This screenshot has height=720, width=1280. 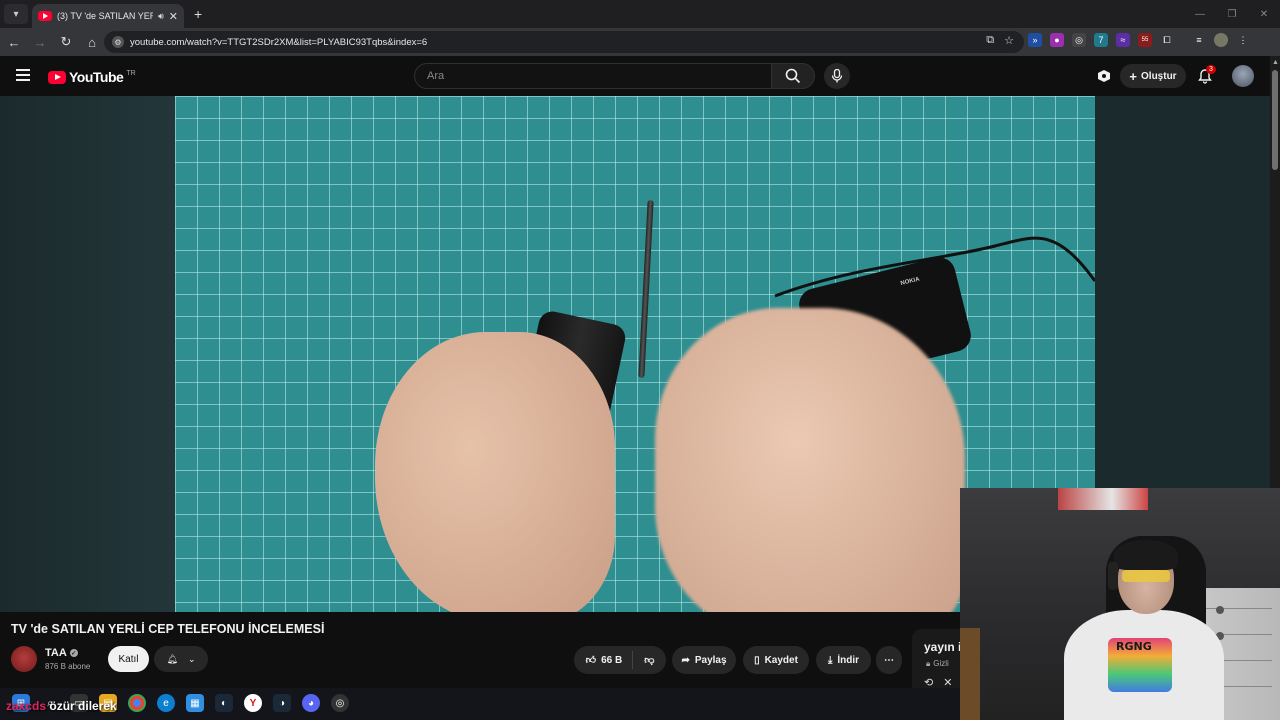 I want to click on wall-poster, so click(x=1103, y=499).